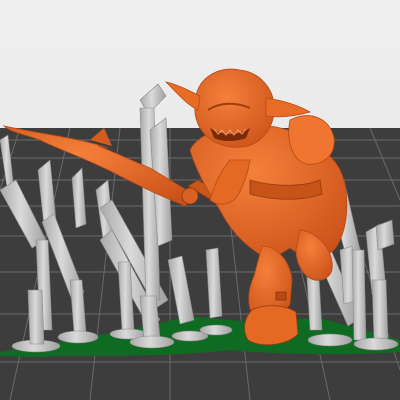 Image resolution: width=400 pixels, height=400 pixels. I want to click on boot-buckle, so click(281, 296).